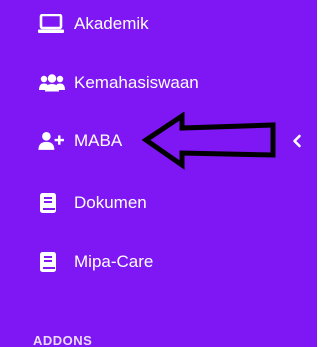 The height and width of the screenshot is (347, 332). I want to click on sidebar-item-label: Mipa-Care, so click(114, 261).